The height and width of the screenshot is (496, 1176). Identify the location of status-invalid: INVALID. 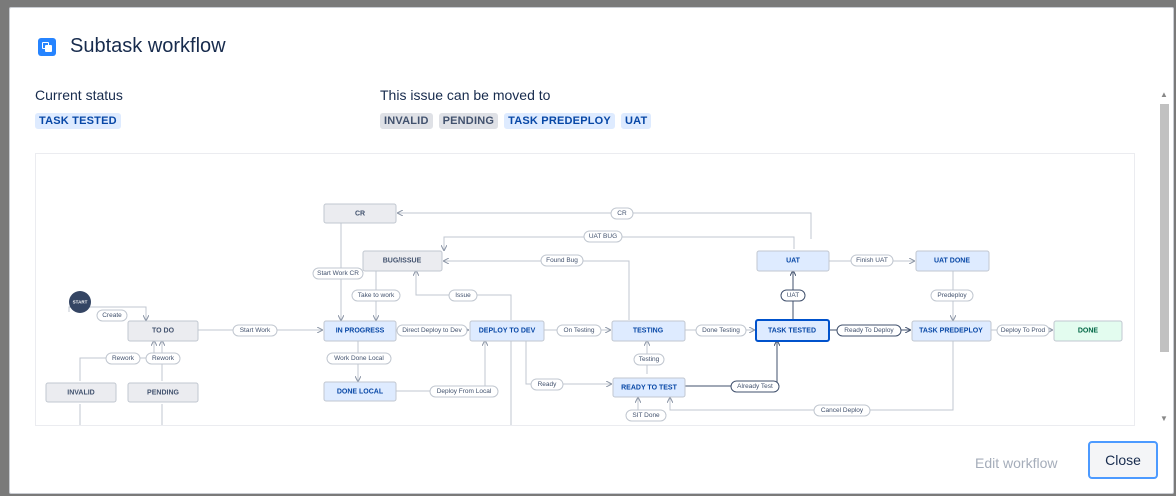
(81, 392).